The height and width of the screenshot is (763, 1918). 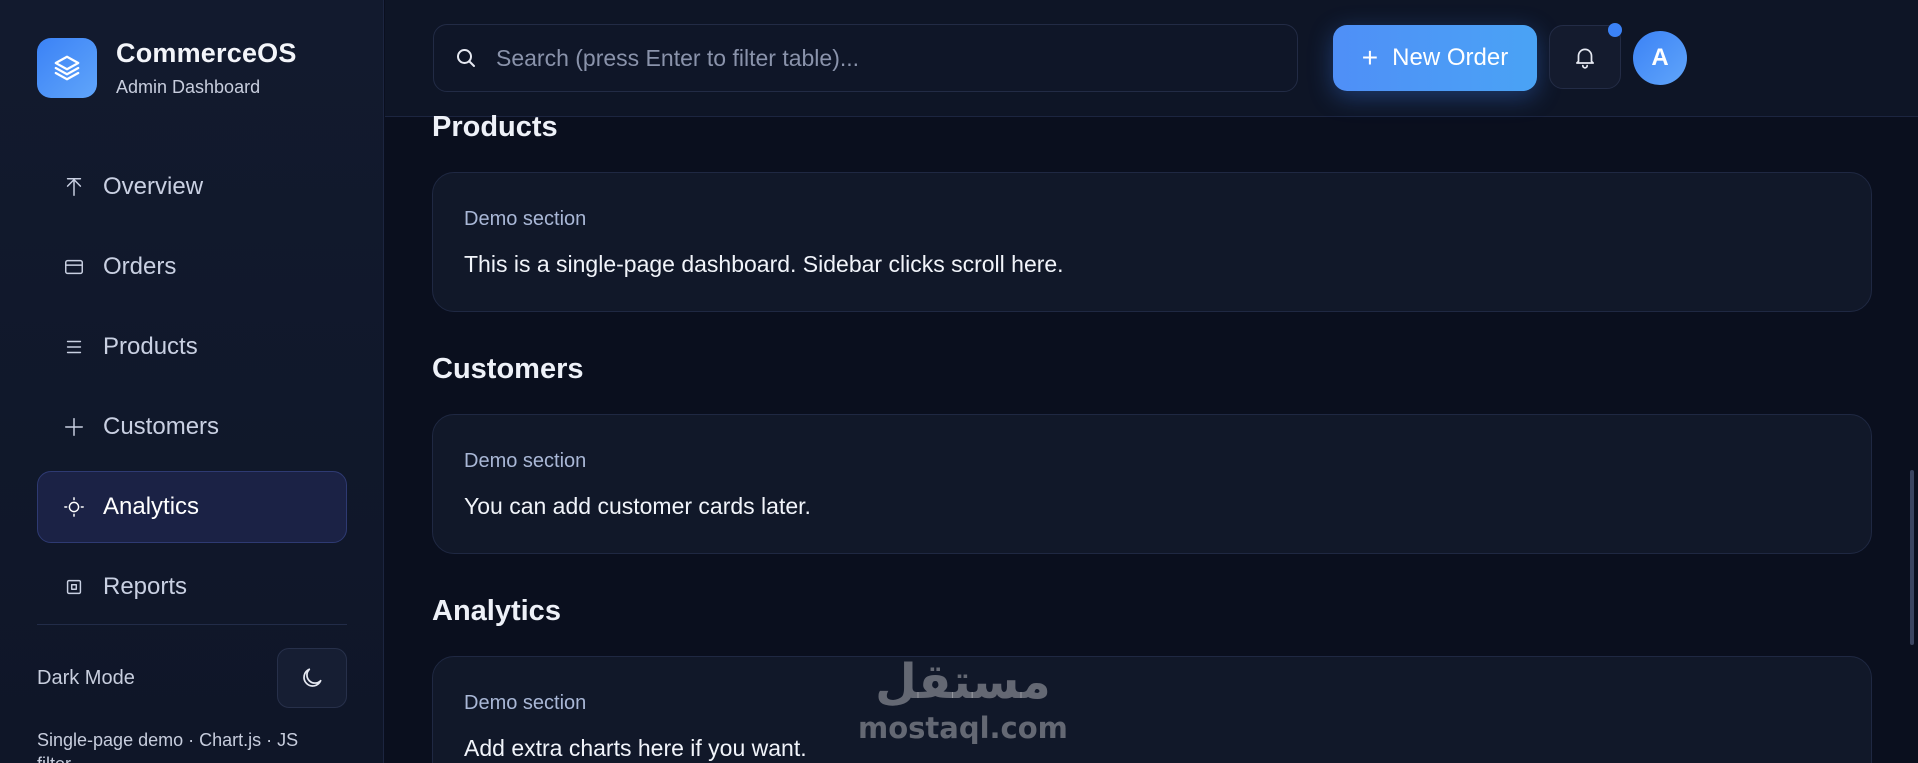 What do you see at coordinates (886, 58) in the screenshot?
I see `search-input` at bounding box center [886, 58].